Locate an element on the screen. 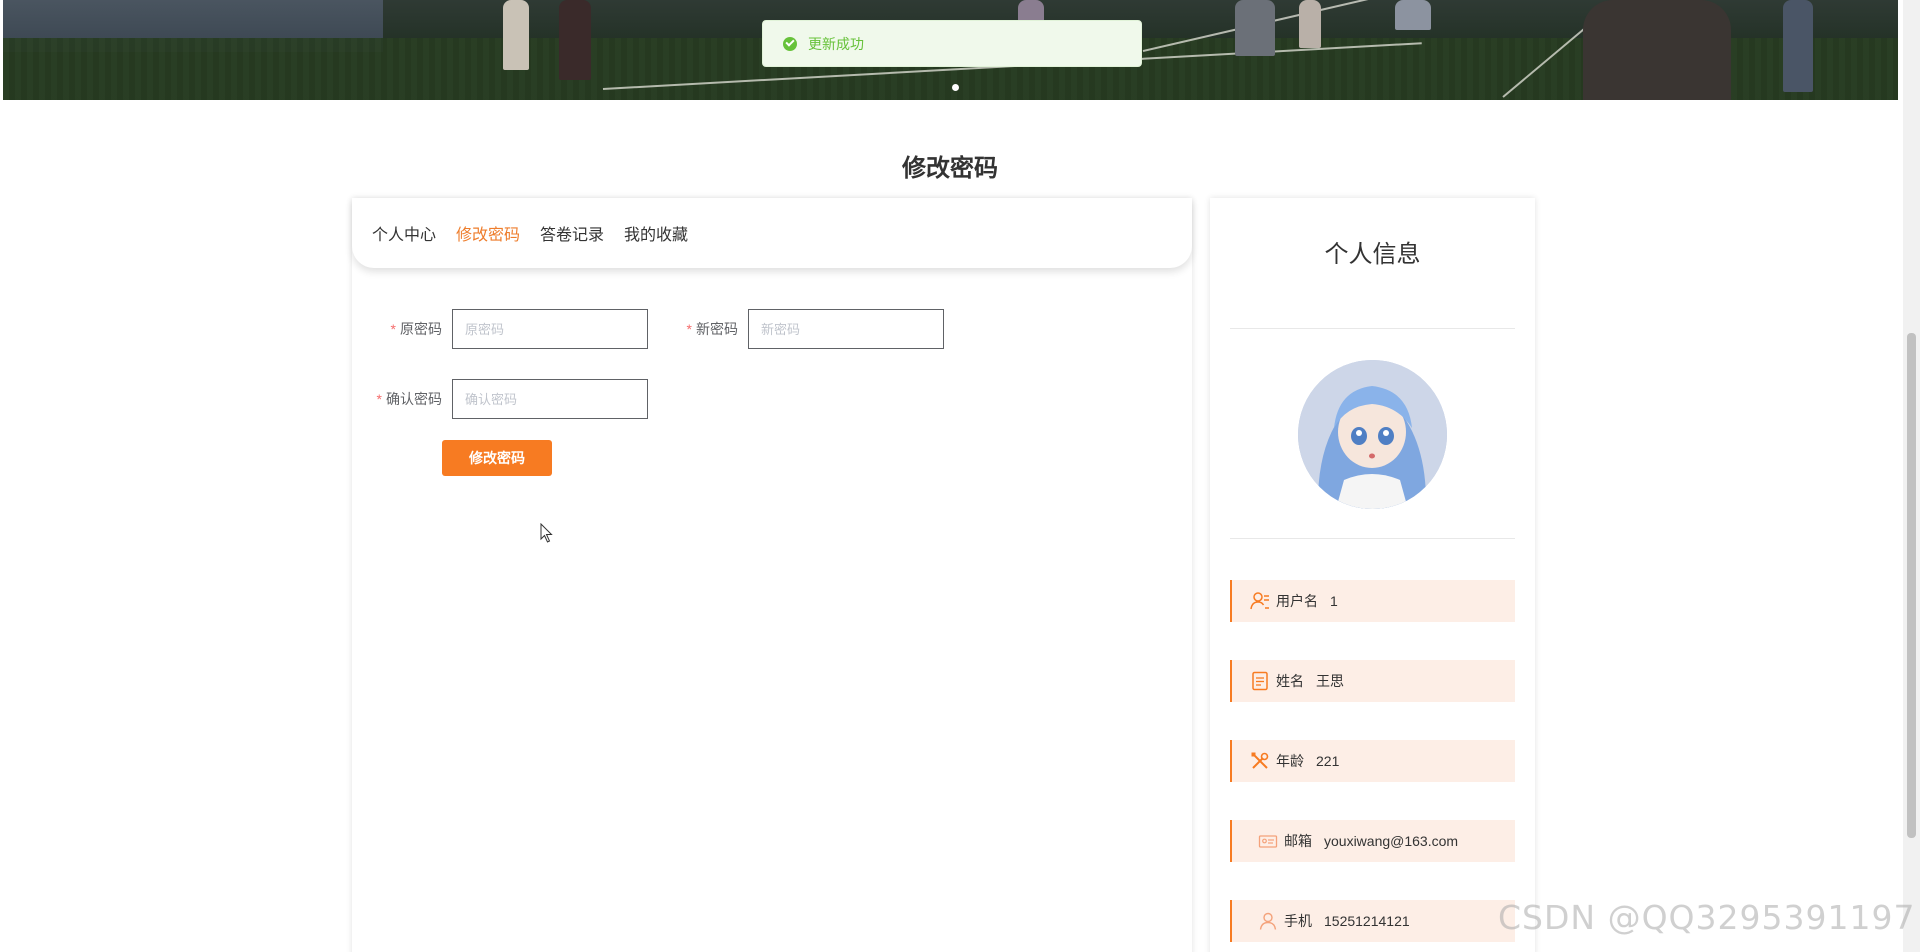  new-password-input is located at coordinates (846, 329).